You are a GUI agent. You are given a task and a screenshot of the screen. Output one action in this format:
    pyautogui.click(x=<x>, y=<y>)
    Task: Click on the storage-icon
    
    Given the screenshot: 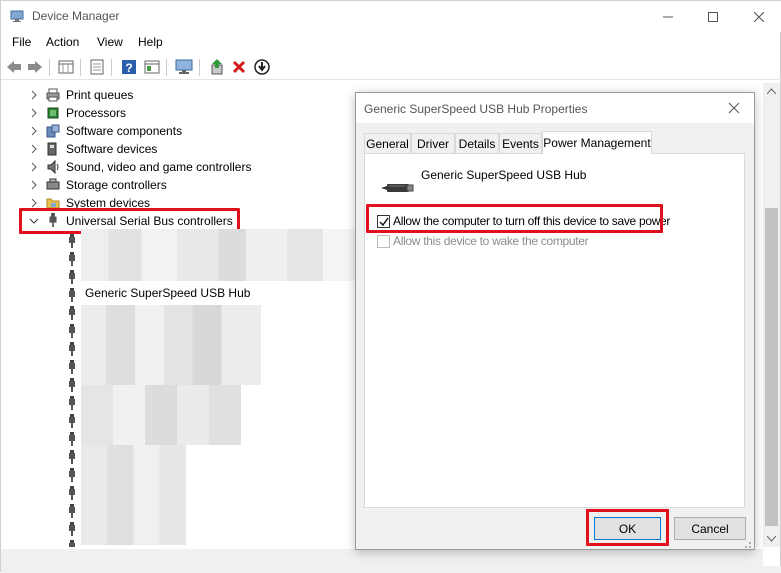 What is the action you would take?
    pyautogui.click(x=53, y=184)
    